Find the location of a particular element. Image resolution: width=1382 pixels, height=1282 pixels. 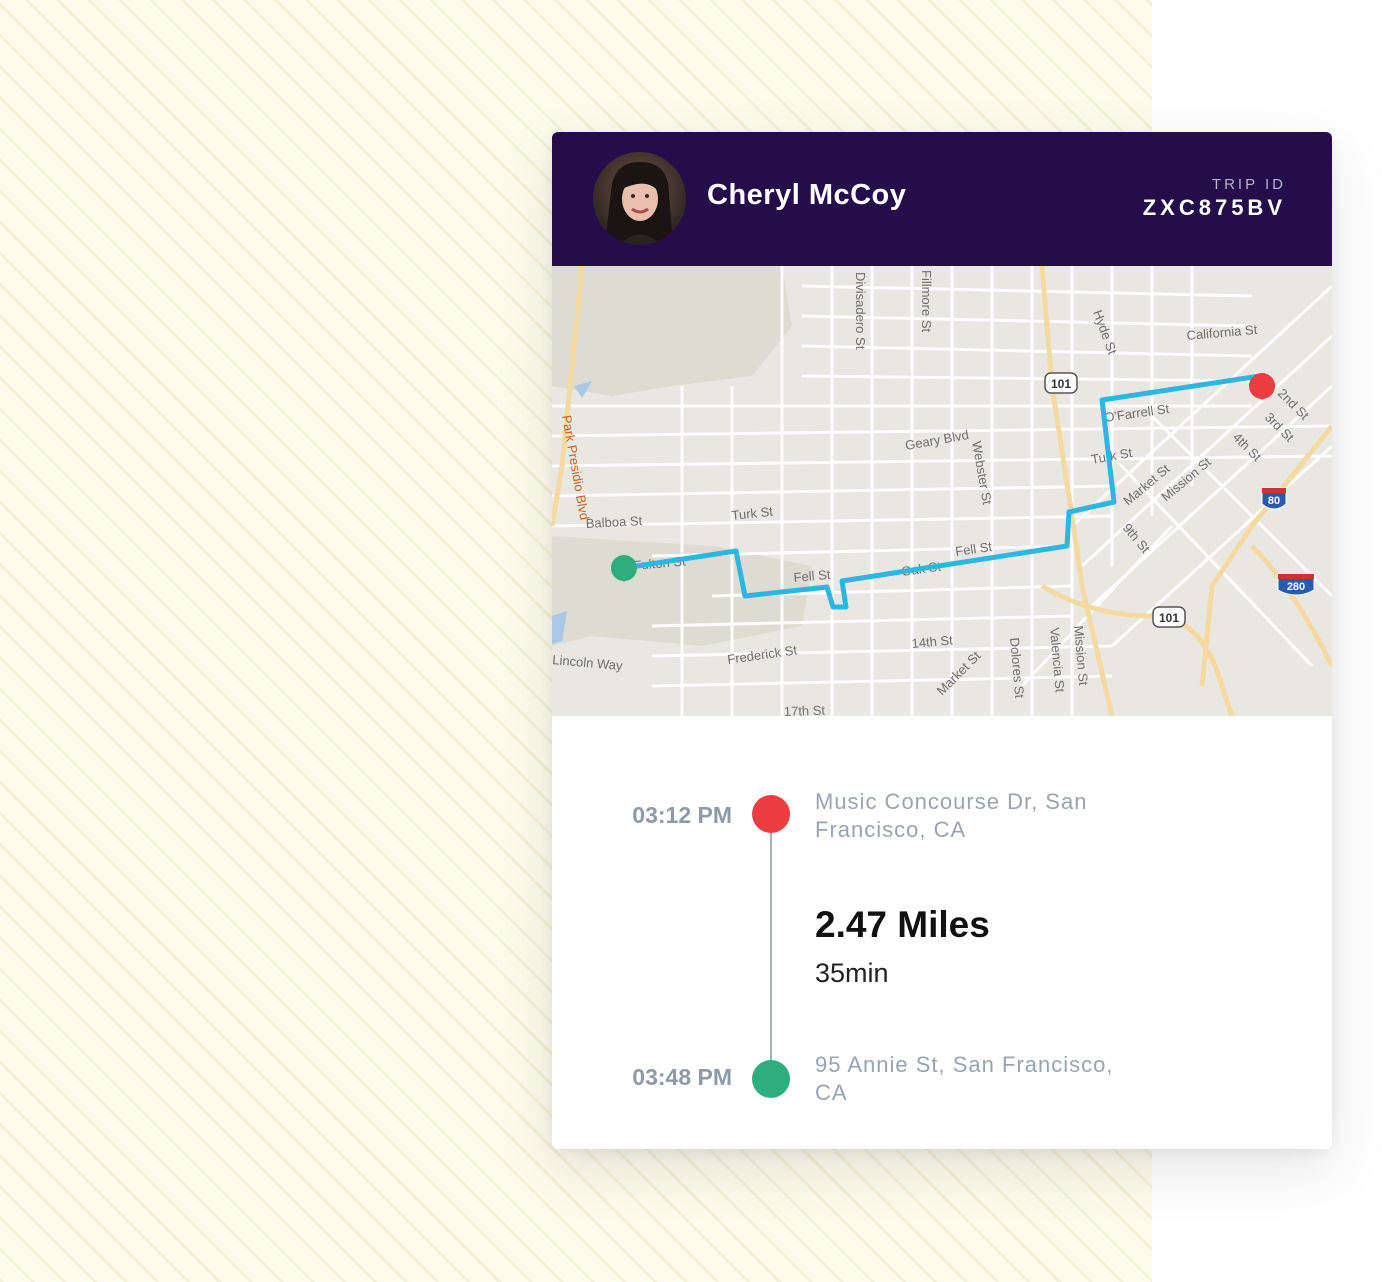

start-time: 03:12 PM is located at coordinates (682, 815).